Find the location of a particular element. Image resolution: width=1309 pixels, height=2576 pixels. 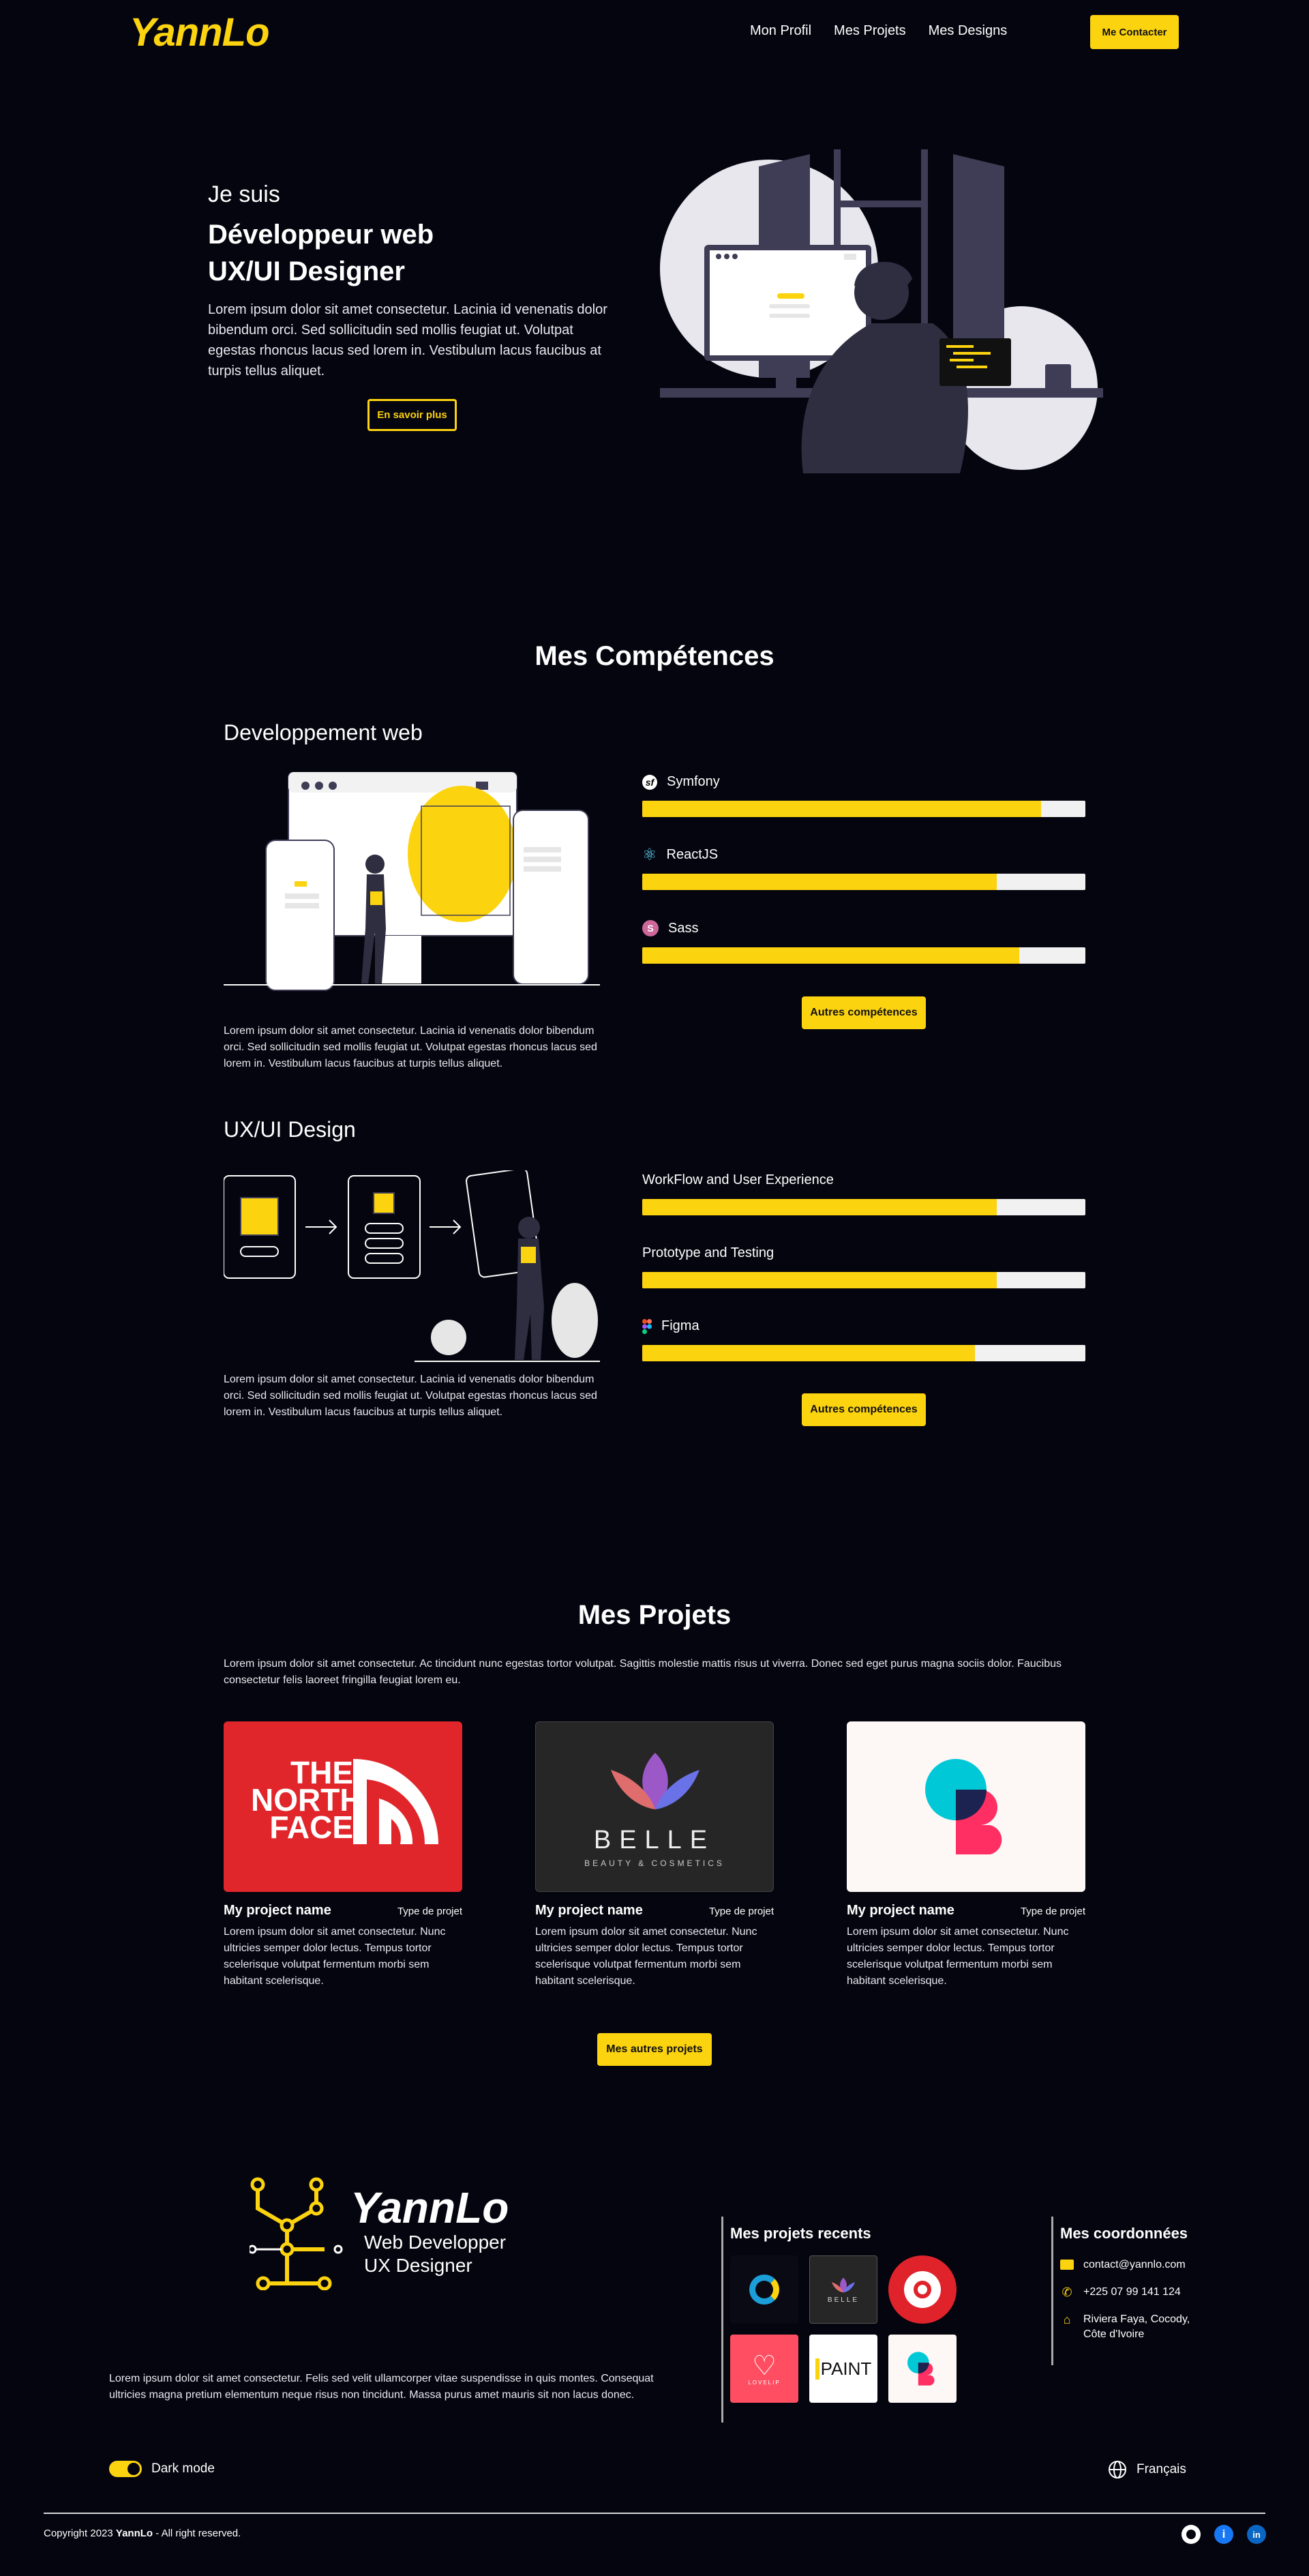

footer-role-1: Web Developper is located at coordinates (436, 2242).